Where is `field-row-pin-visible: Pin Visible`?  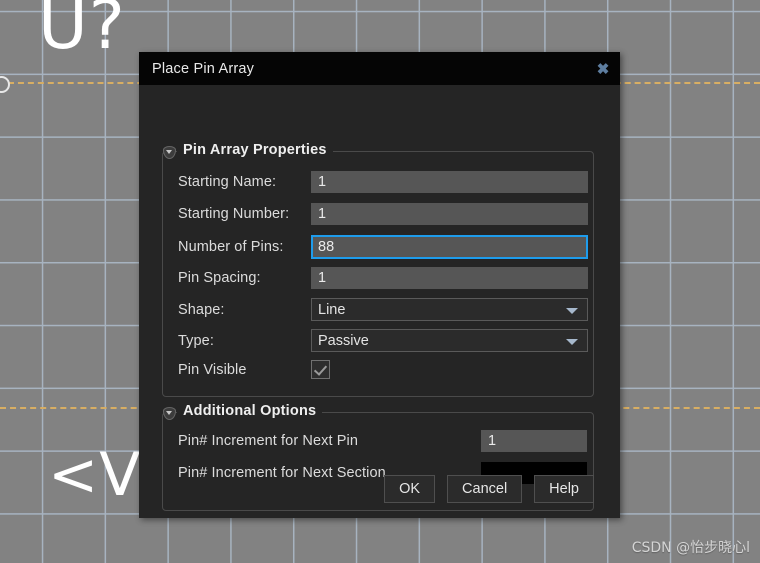
field-row-pin-visible: Pin Visible is located at coordinates (383, 369).